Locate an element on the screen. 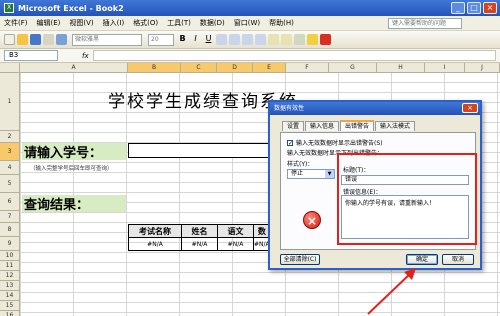 Image resolution: width=500 pixels, height=316 pixels. print-icon is located at coordinates (48, 39).